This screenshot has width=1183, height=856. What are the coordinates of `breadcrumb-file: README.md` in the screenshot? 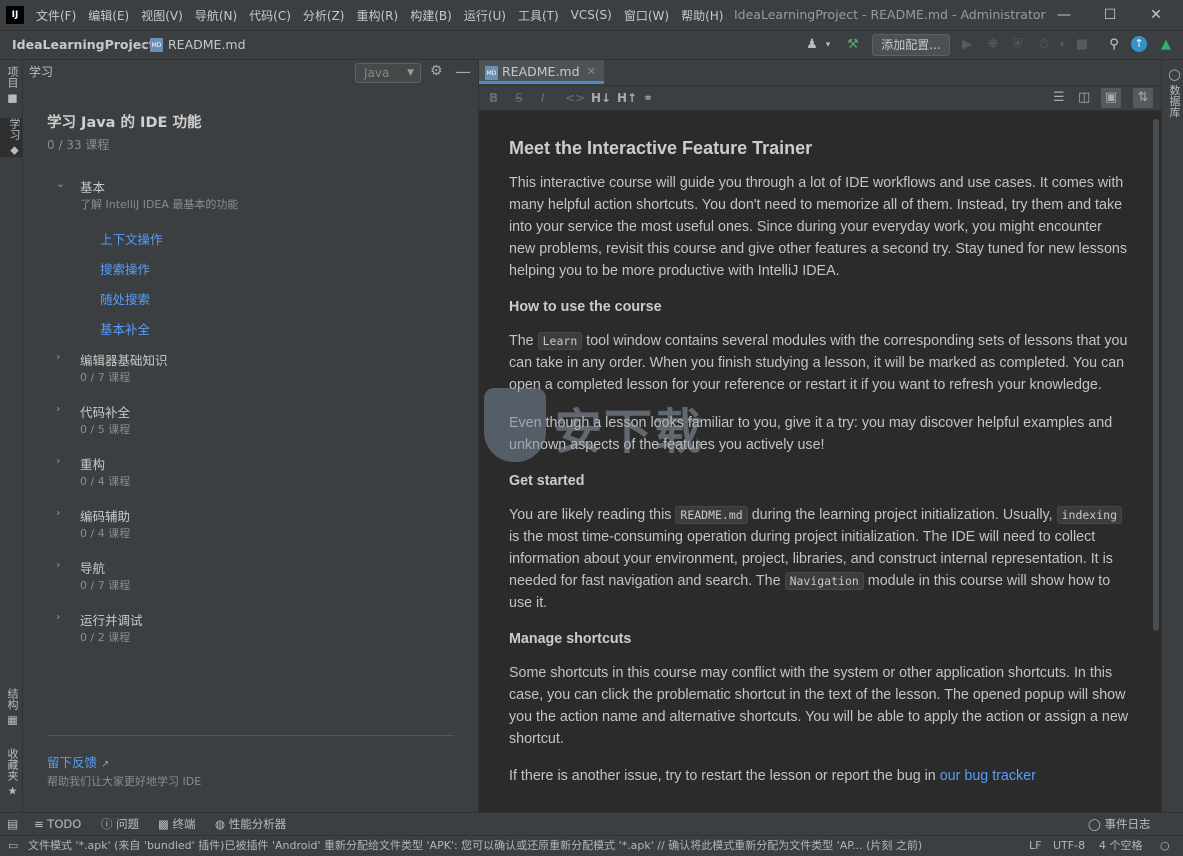 It's located at (207, 45).